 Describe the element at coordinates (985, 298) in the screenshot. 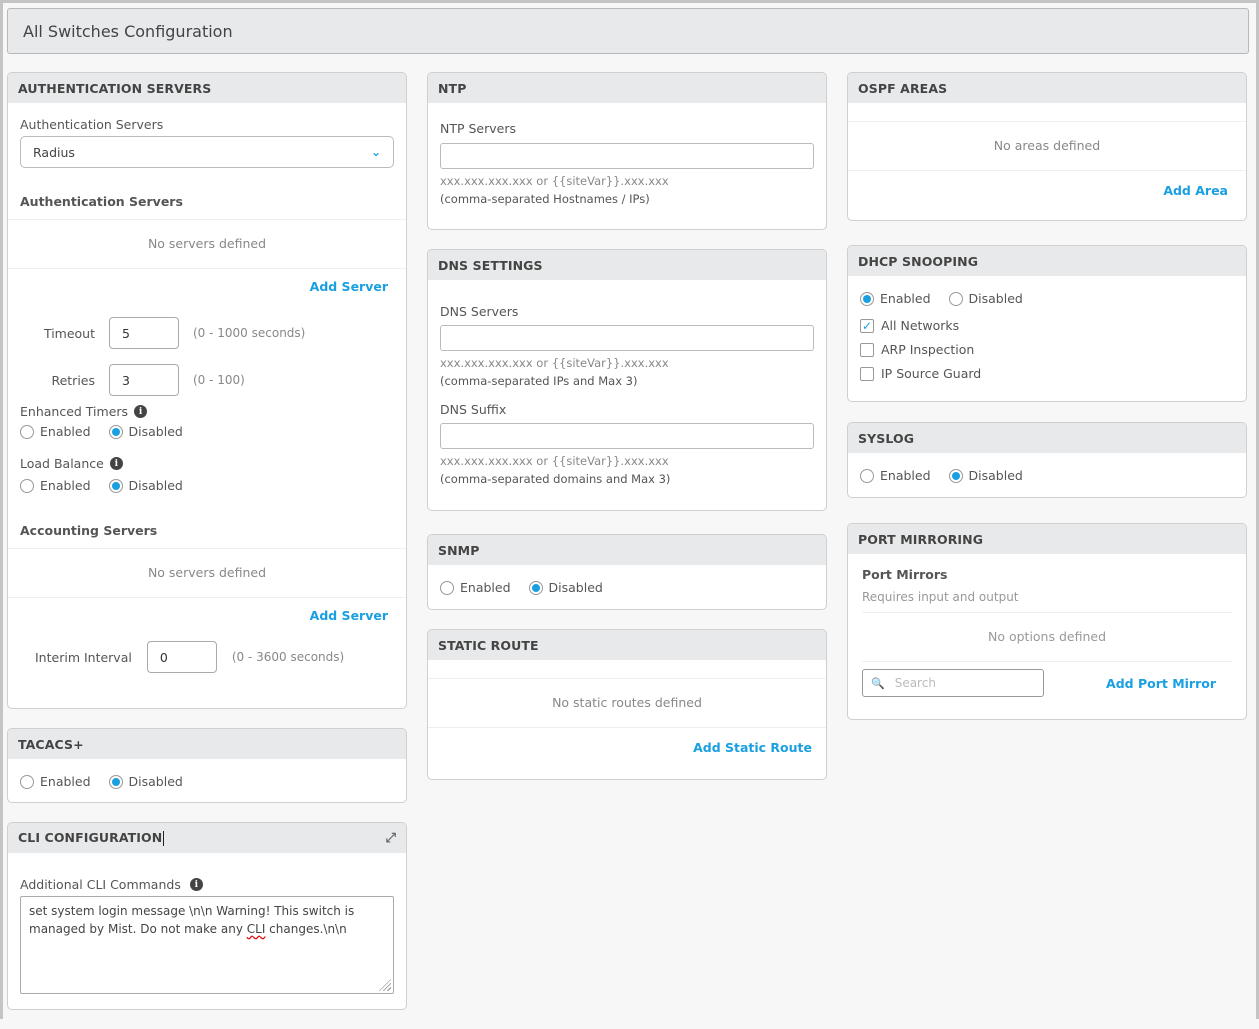

I see `dhcp-snooping-disabled-radio: Disabled` at that location.